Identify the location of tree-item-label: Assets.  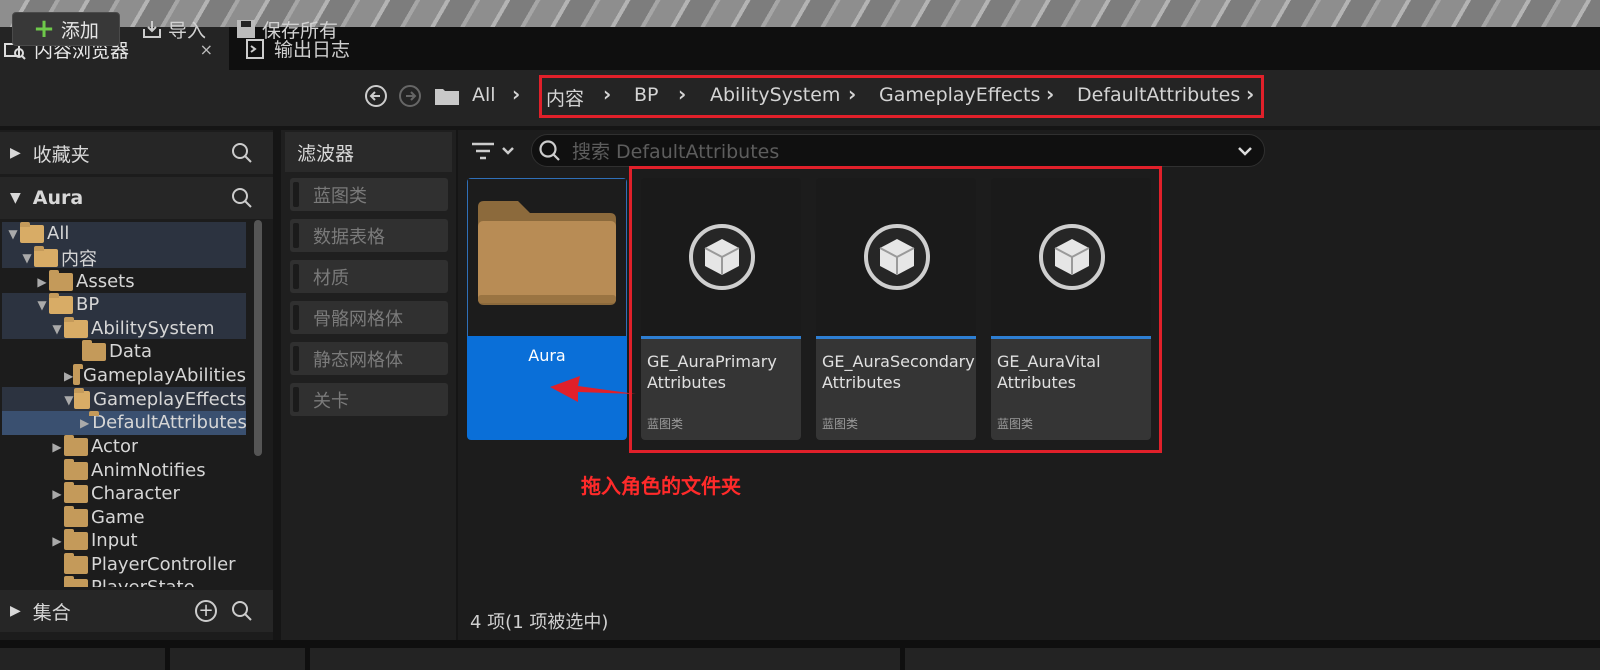
(105, 281).